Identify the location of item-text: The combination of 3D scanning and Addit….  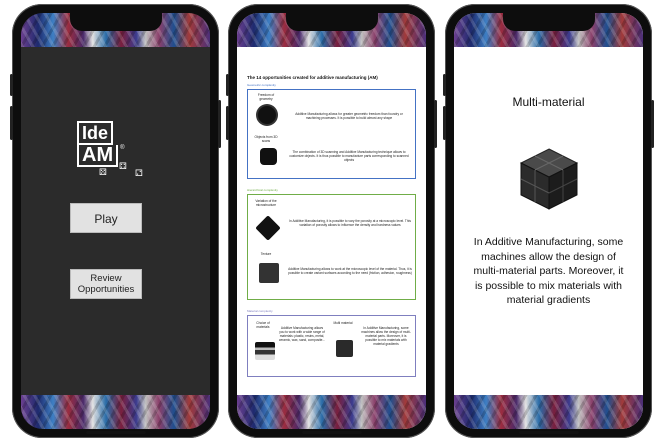
(349, 156).